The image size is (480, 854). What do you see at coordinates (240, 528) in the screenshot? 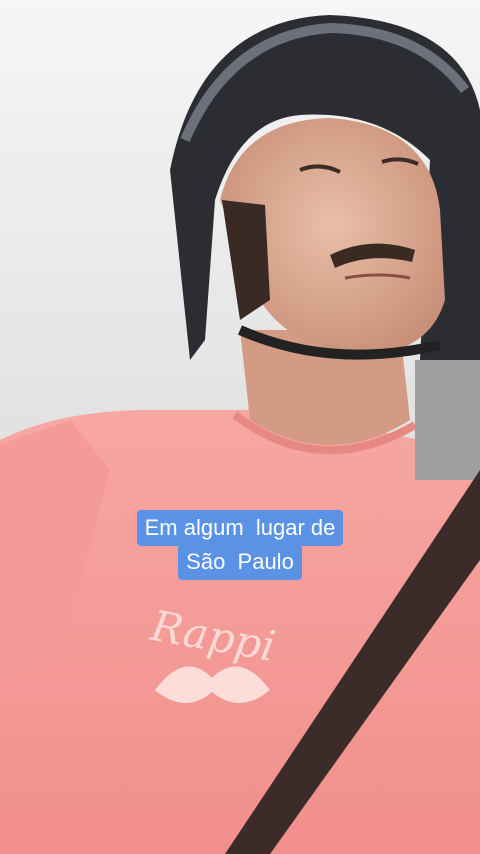
I see `caption-line-1: Em algum lugar de` at bounding box center [240, 528].